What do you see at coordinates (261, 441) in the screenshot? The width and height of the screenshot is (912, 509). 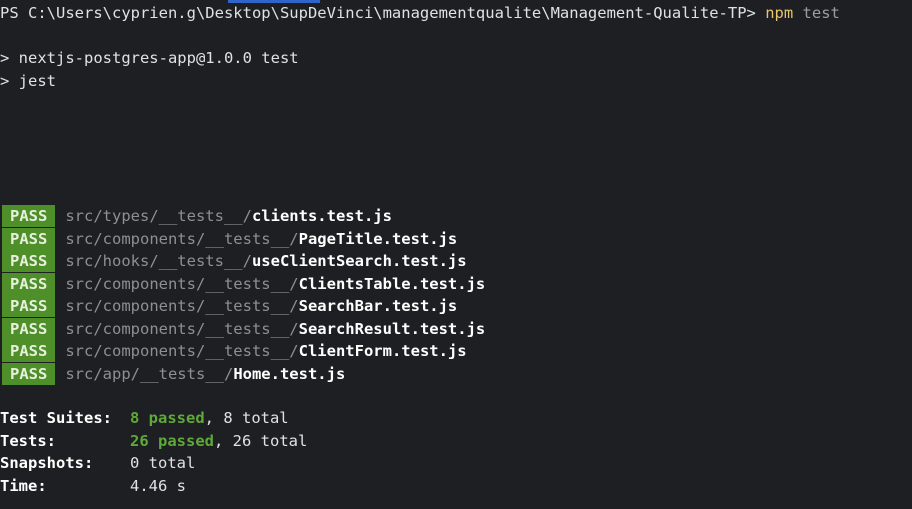 I see `summary-tests-total: , 26 total` at bounding box center [261, 441].